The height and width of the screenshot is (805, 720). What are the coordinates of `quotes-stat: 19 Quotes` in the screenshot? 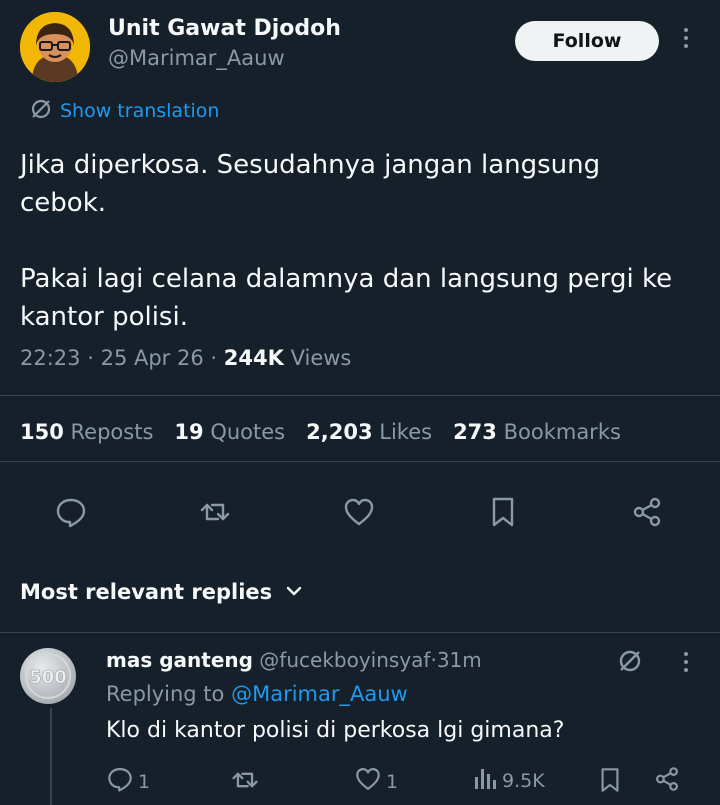 It's located at (229, 432).